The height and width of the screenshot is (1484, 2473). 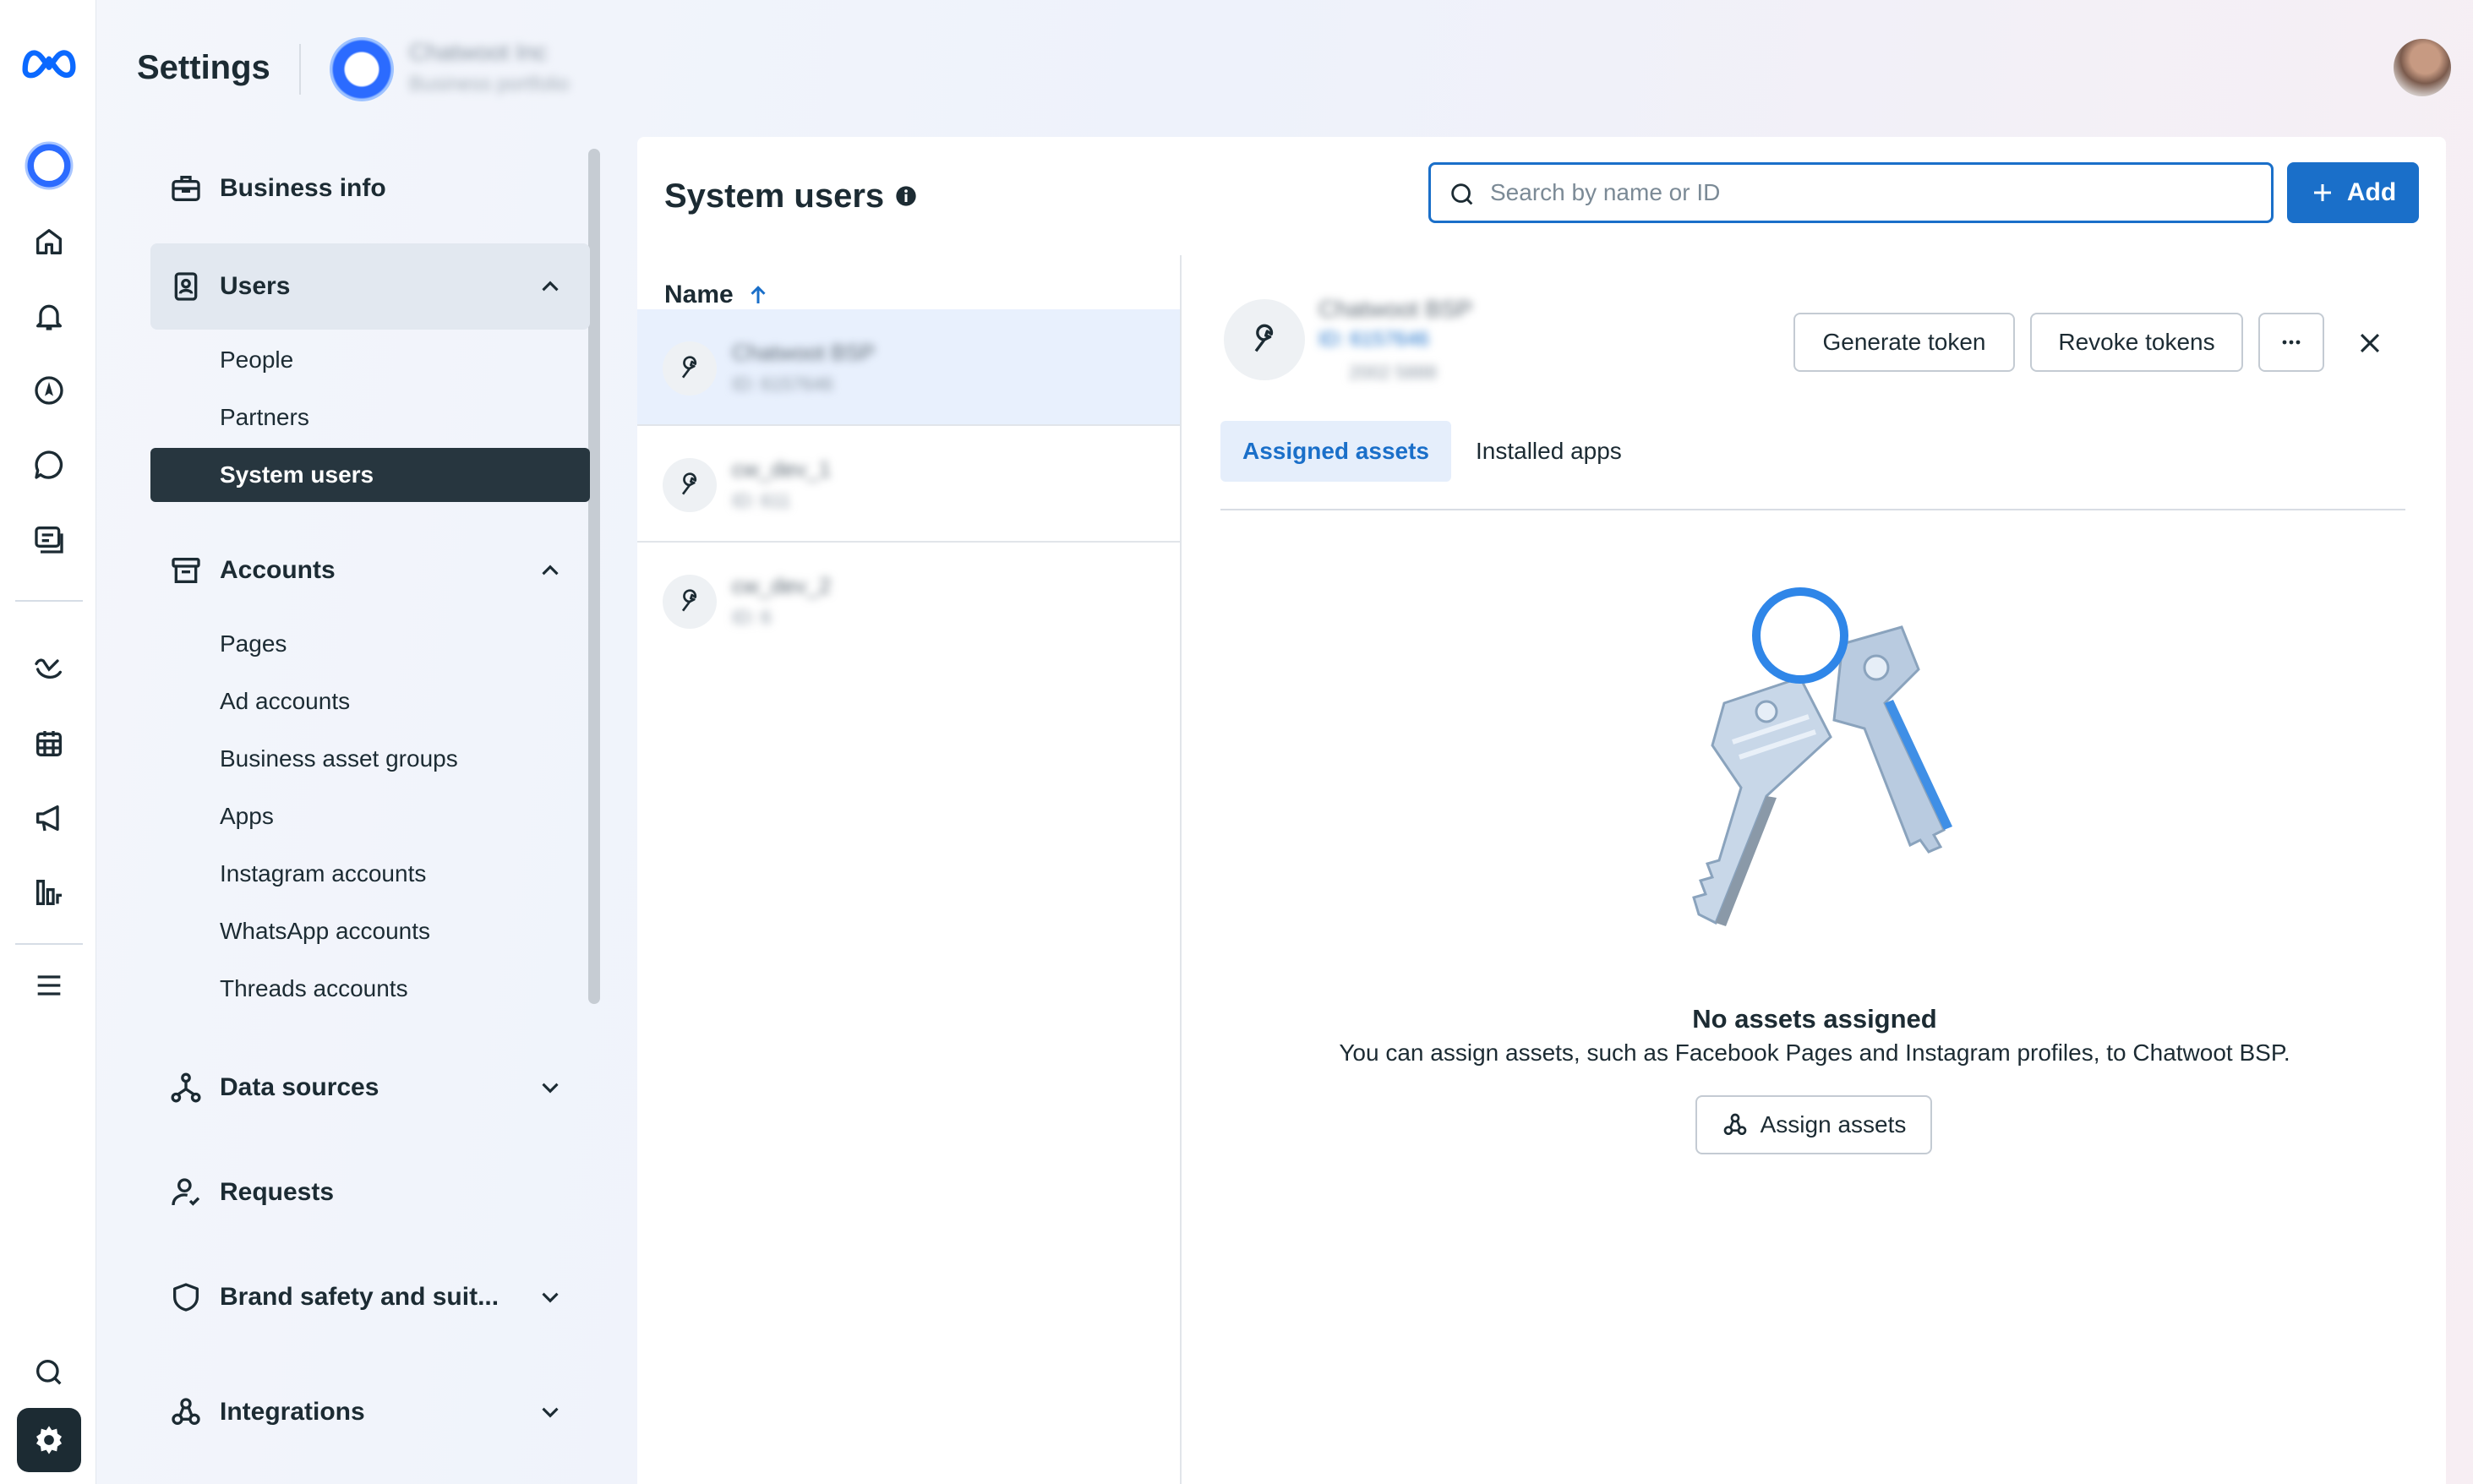 What do you see at coordinates (186, 1412) in the screenshot?
I see `integrations-icon` at bounding box center [186, 1412].